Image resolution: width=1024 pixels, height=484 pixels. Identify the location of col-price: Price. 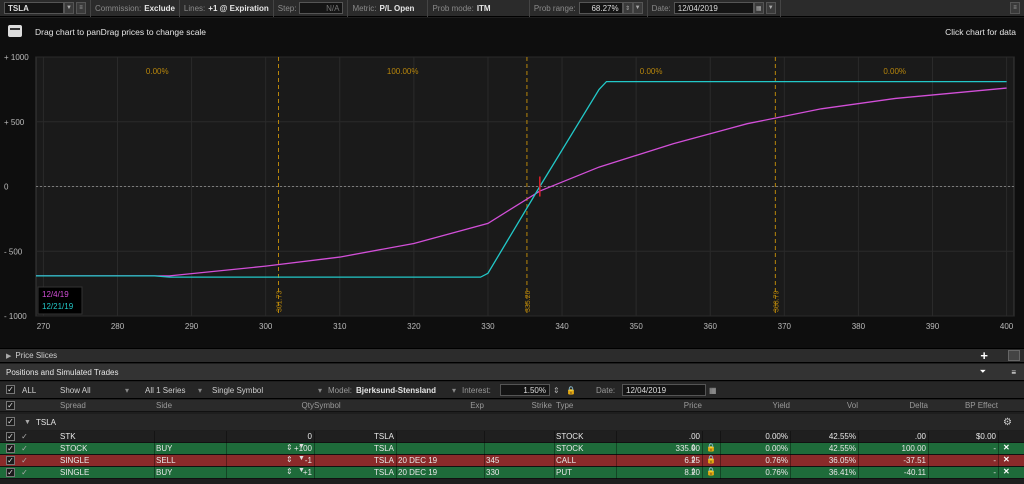
(661, 405).